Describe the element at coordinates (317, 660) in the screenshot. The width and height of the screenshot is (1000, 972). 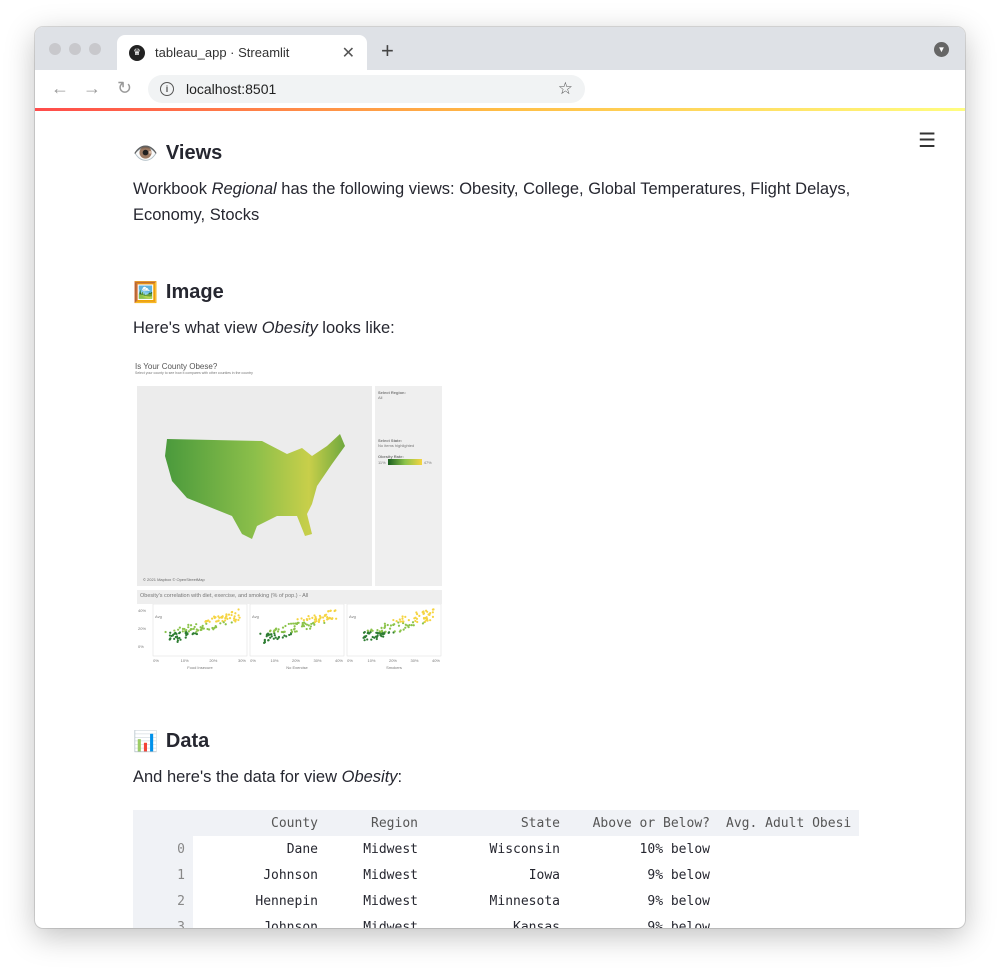
I see `x-tick: 30%` at that location.